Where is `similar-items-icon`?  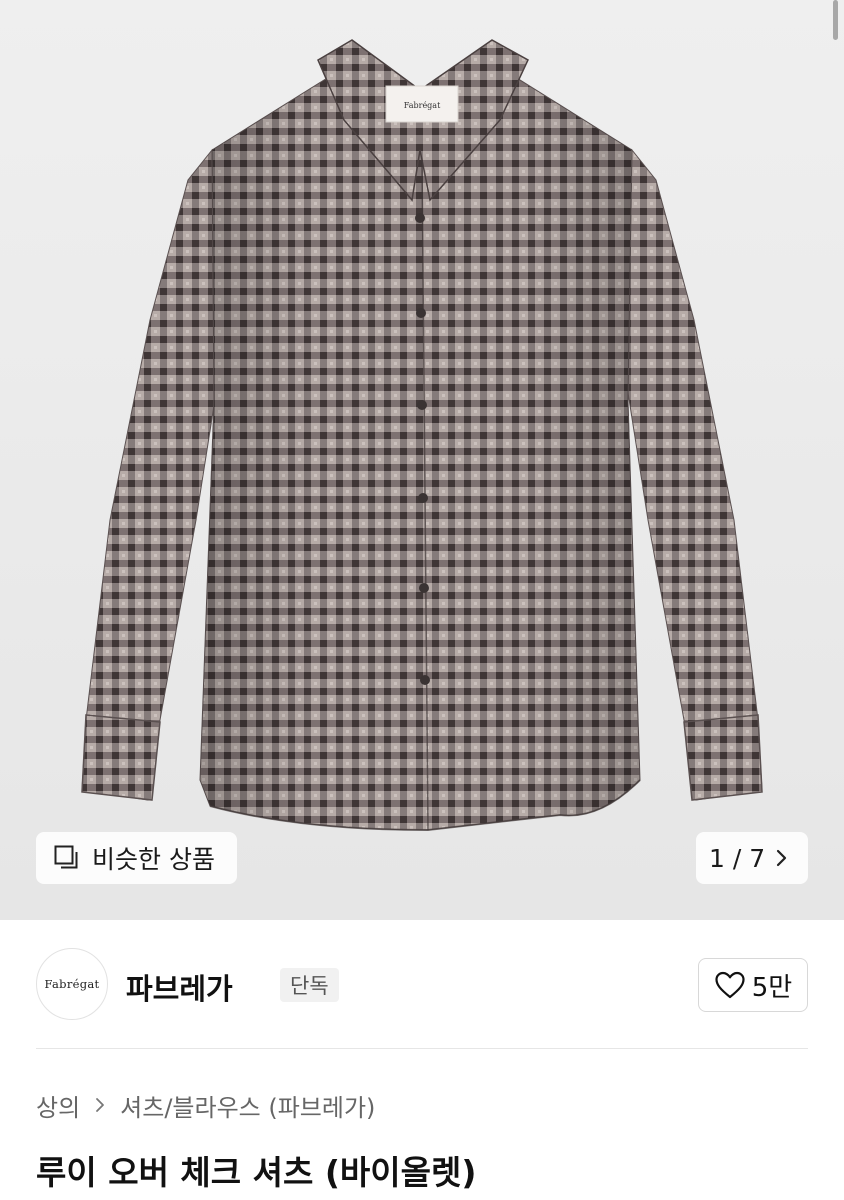 similar-items-icon is located at coordinates (66, 857).